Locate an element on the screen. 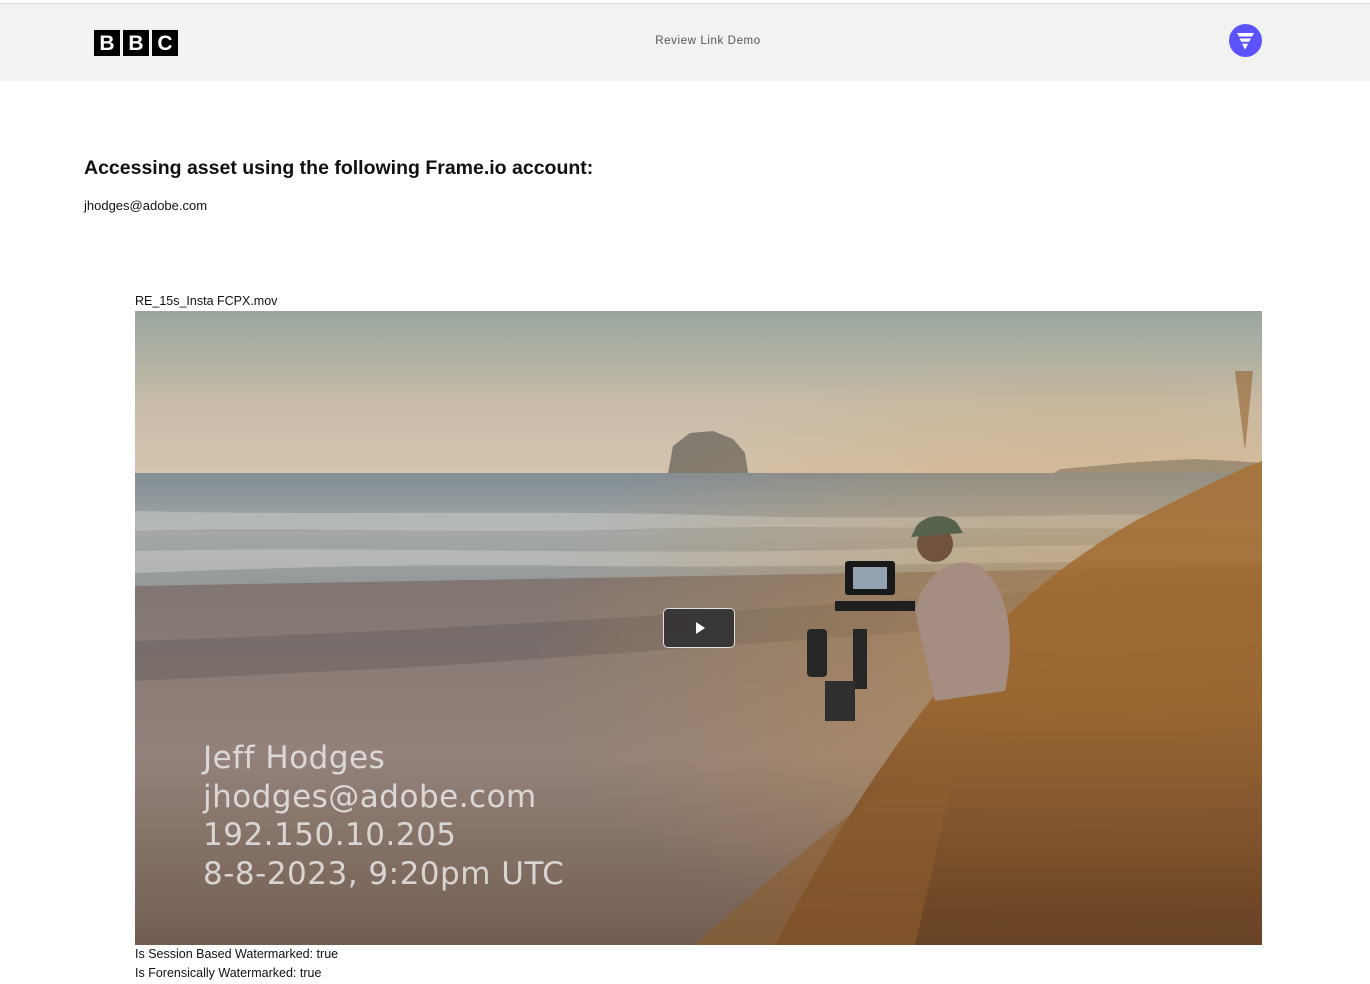 The width and height of the screenshot is (1370, 984). session-watermark-status: Is Session Based Watermarked: true is located at coordinates (237, 954).